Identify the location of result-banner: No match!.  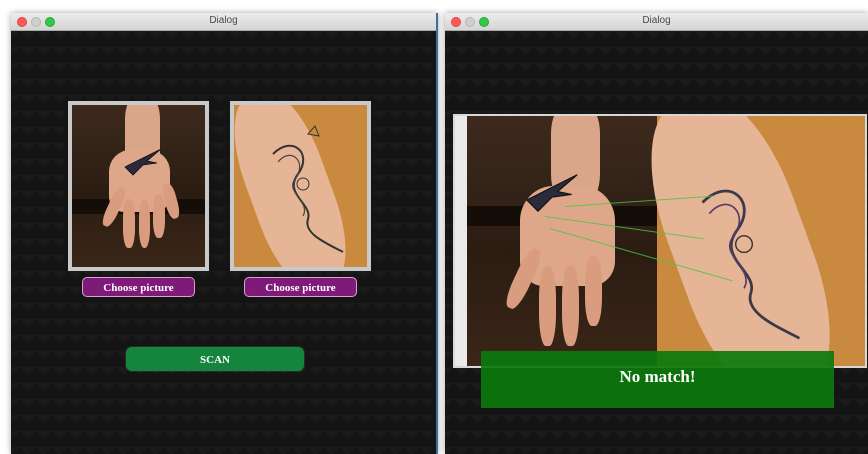
(657, 379).